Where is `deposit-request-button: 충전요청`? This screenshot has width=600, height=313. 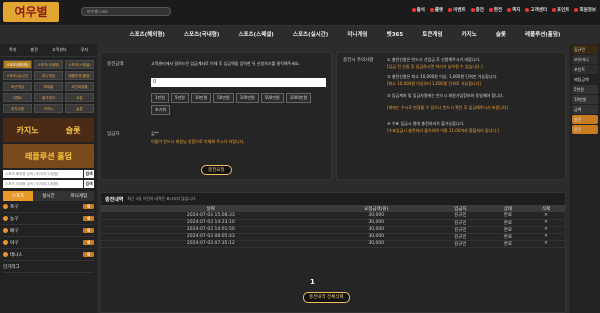
deposit-request-button: 충전요청 is located at coordinates (216, 170).